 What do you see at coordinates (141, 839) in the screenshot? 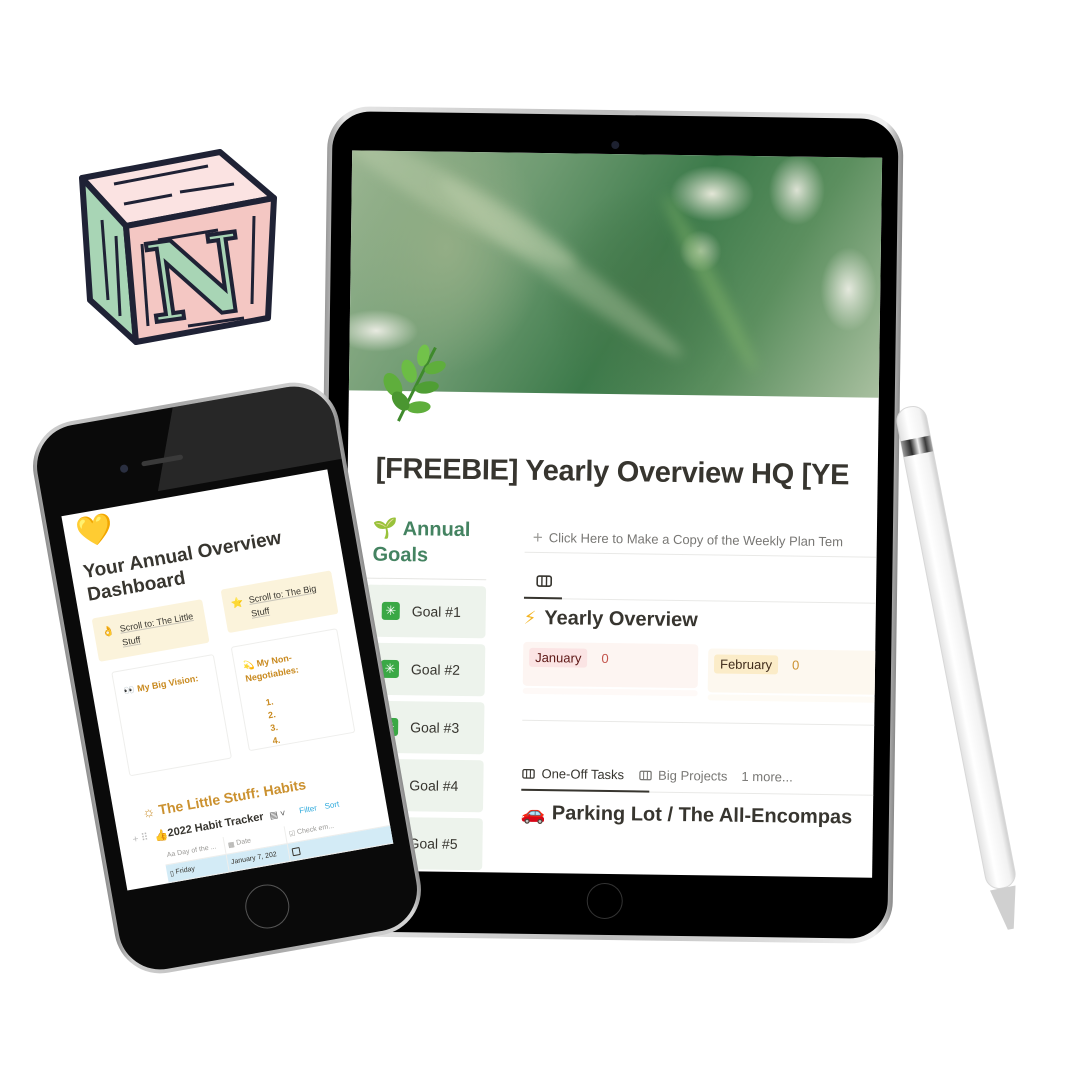
I see `add-drag-handle-icon: + ⠿` at bounding box center [141, 839].